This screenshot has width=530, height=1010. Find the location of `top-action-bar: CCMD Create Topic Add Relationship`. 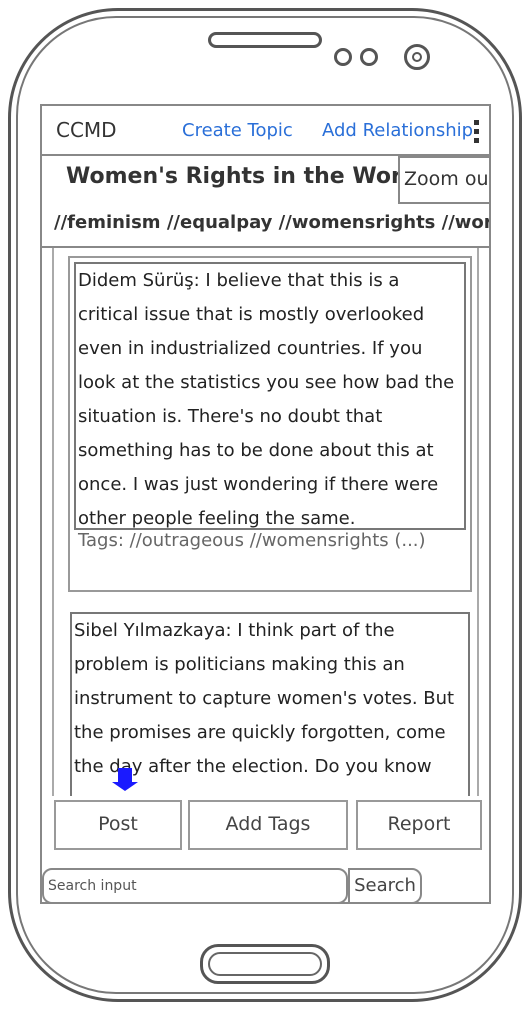

top-action-bar: CCMD Create Topic Add Relationship is located at coordinates (265, 131).